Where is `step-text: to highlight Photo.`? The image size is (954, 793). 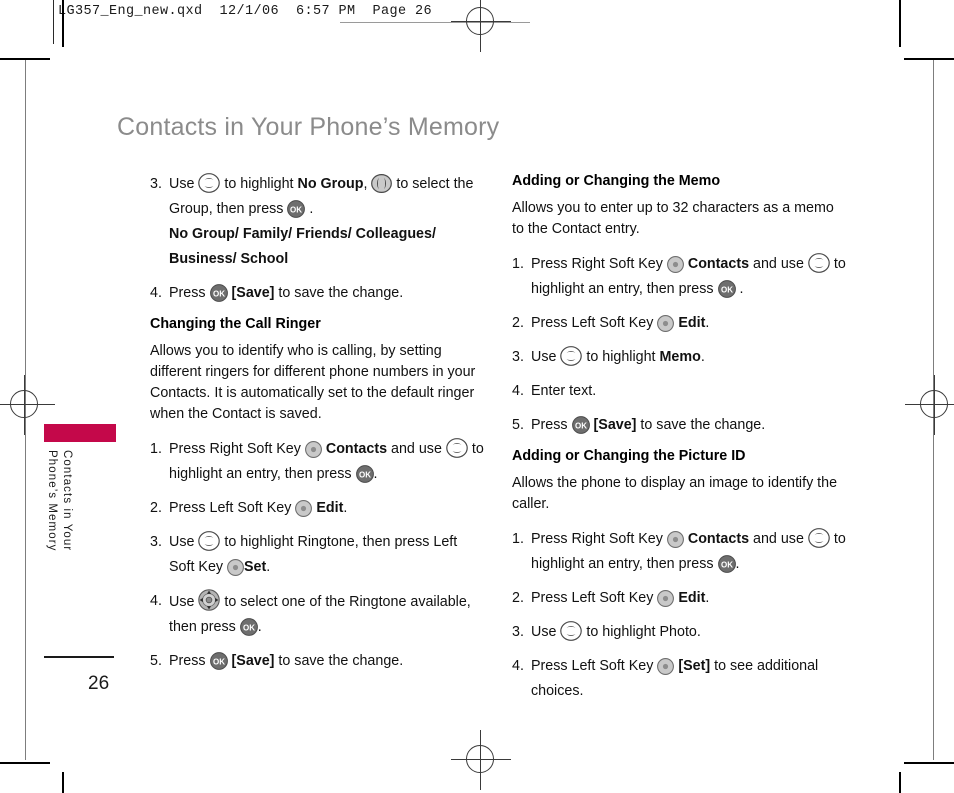 step-text: to highlight Photo. is located at coordinates (641, 632).